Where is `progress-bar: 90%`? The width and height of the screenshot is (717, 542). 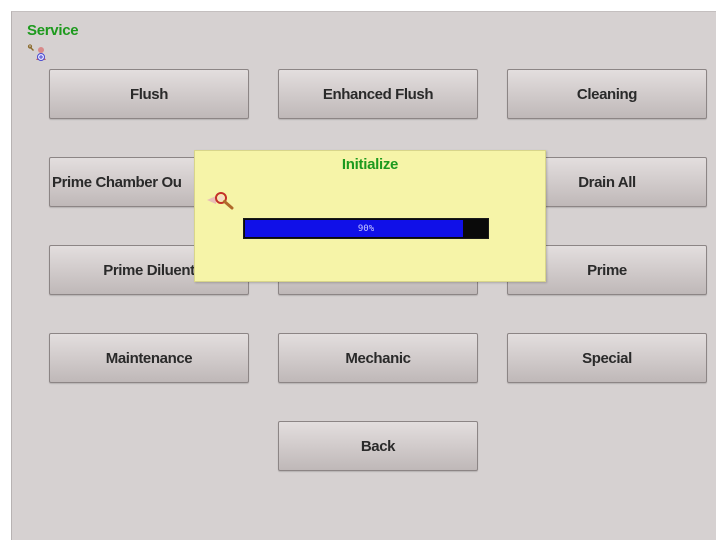
progress-bar: 90% is located at coordinates (366, 228).